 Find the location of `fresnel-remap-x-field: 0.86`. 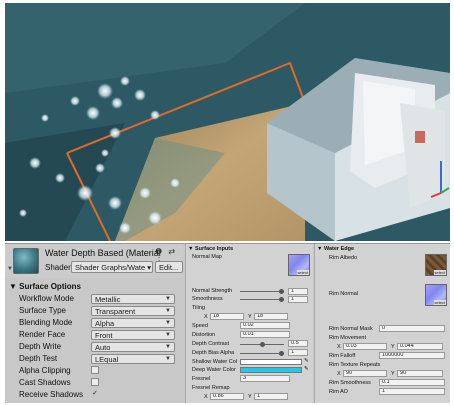

fresnel-remap-x-field: 0.86 is located at coordinates (227, 396).